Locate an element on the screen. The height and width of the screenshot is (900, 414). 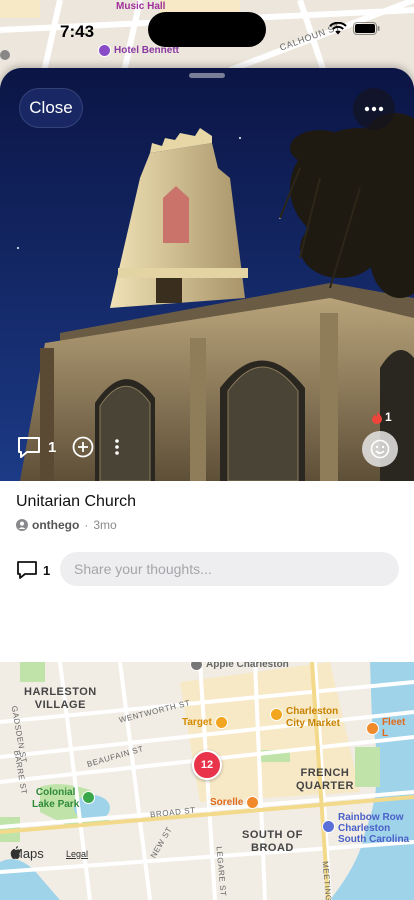
plus-circle-icon is located at coordinates (83, 447).